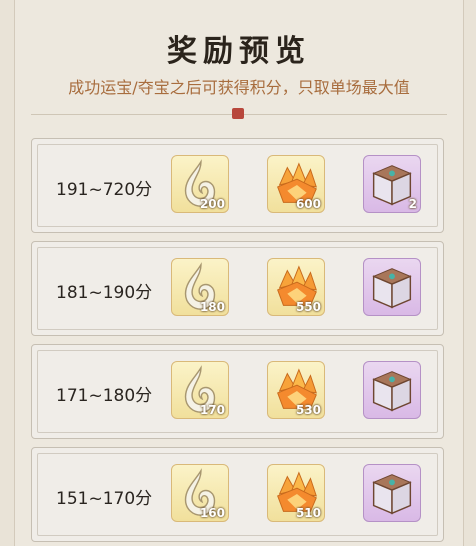 This screenshot has height=546, width=476. I want to click on item-count: 160, so click(212, 513).